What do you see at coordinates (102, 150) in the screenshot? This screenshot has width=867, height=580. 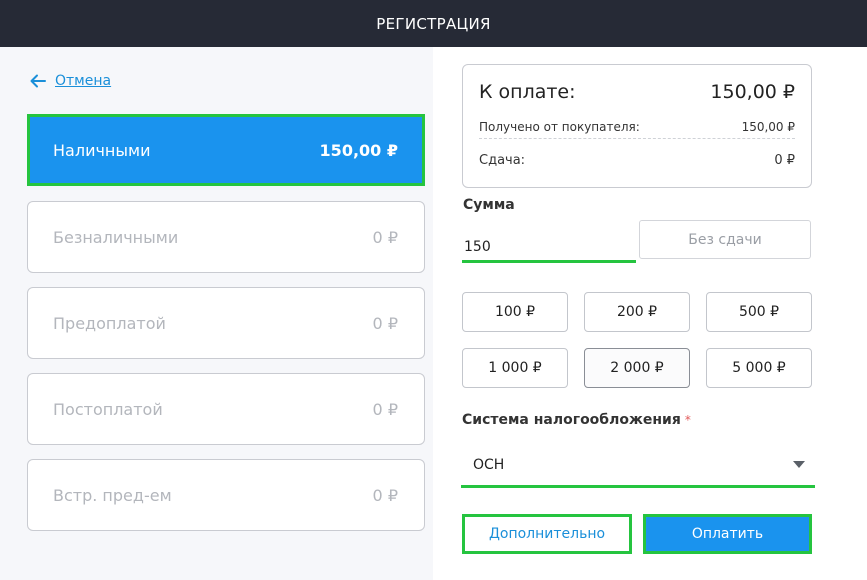 I see `payment-method-label: Наличными` at bounding box center [102, 150].